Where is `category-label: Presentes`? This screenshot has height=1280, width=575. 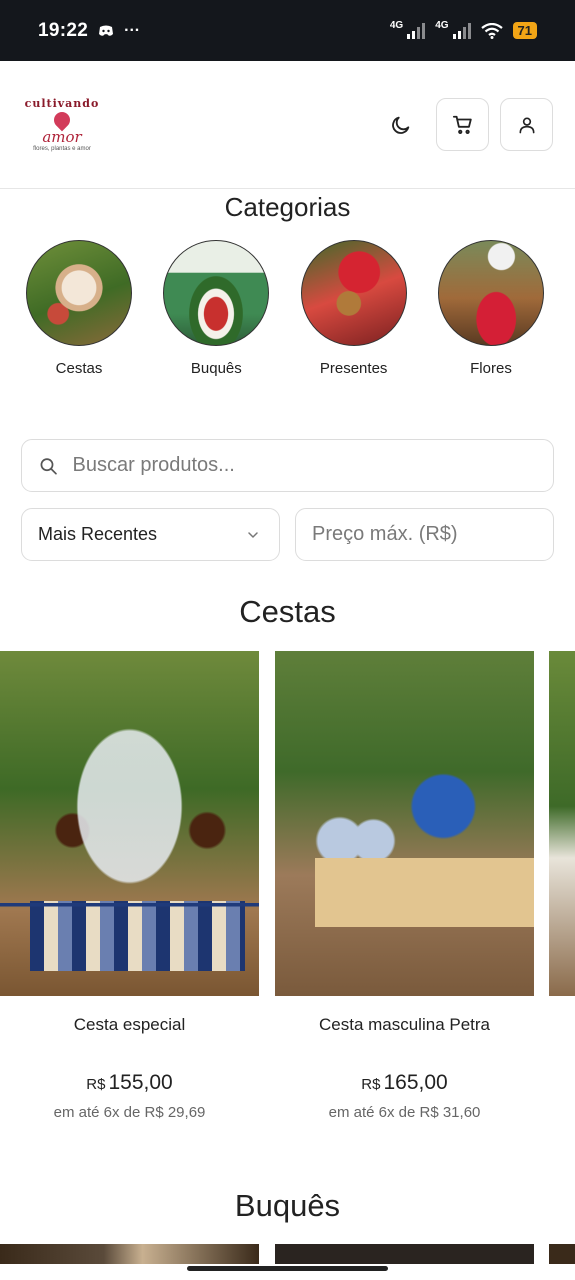 category-label: Presentes is located at coordinates (353, 368).